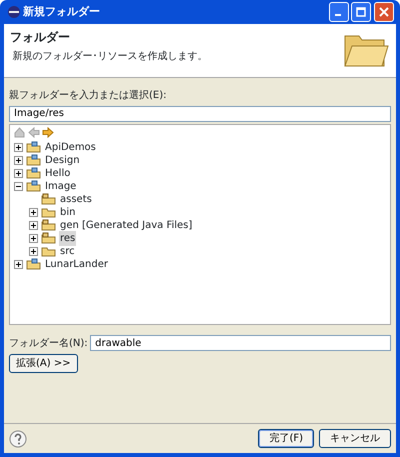 Image resolution: width=400 pixels, height=457 pixels. Describe the element at coordinates (67, 251) in the screenshot. I see `tree-item: src` at that location.